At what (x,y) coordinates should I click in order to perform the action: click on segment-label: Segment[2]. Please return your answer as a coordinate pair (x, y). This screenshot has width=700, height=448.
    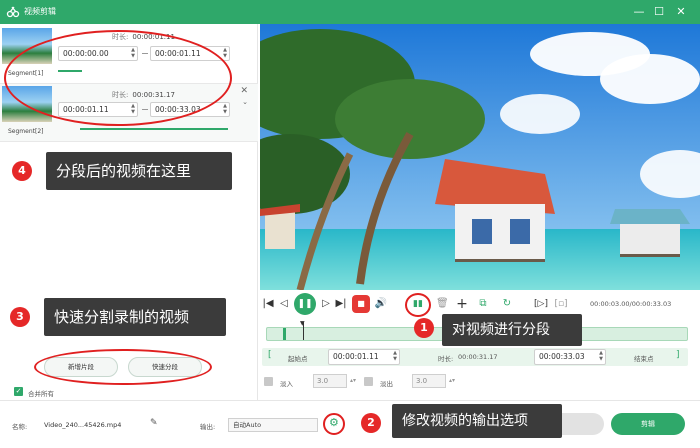
    Looking at the image, I should click on (26, 131).